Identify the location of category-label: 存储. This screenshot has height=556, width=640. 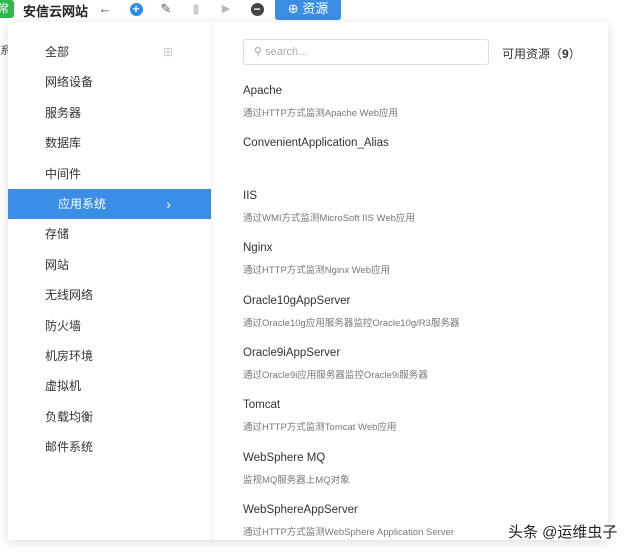
(57, 234).